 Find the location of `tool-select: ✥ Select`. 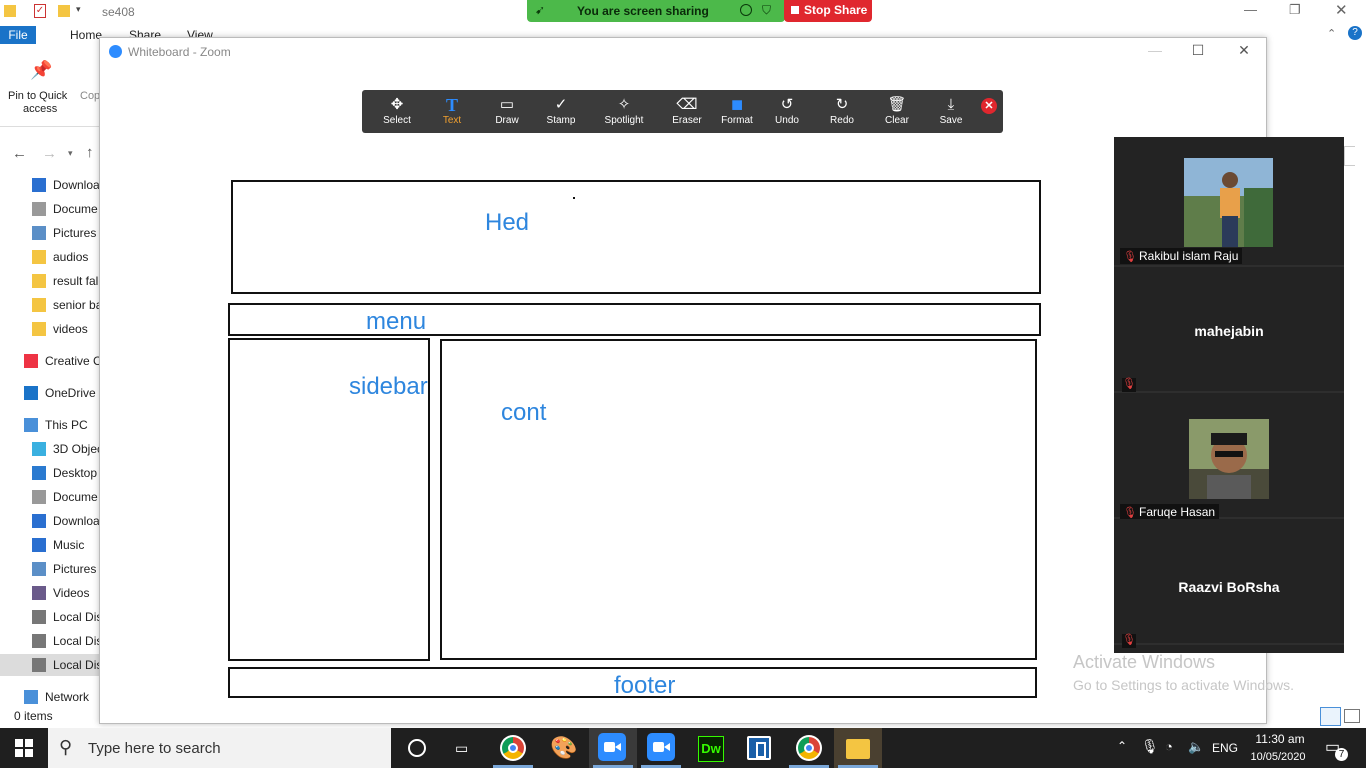

tool-select: ✥ Select is located at coordinates (397, 111).